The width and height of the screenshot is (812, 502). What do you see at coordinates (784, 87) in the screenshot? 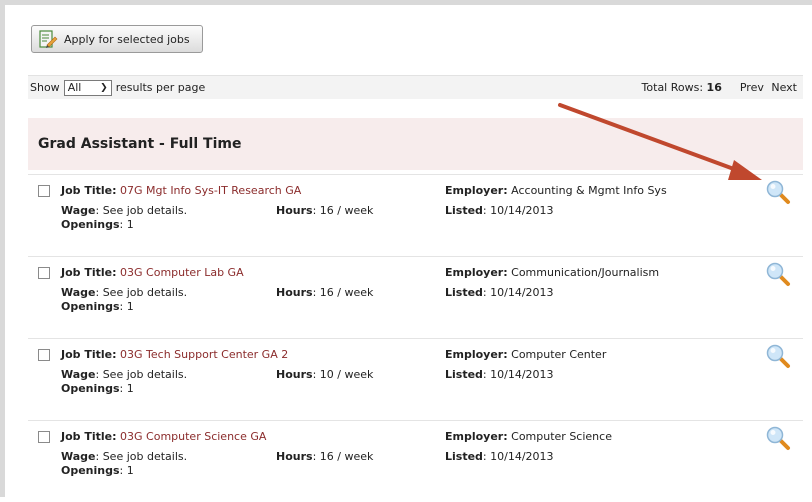
I see `next-page-link: Next` at bounding box center [784, 87].